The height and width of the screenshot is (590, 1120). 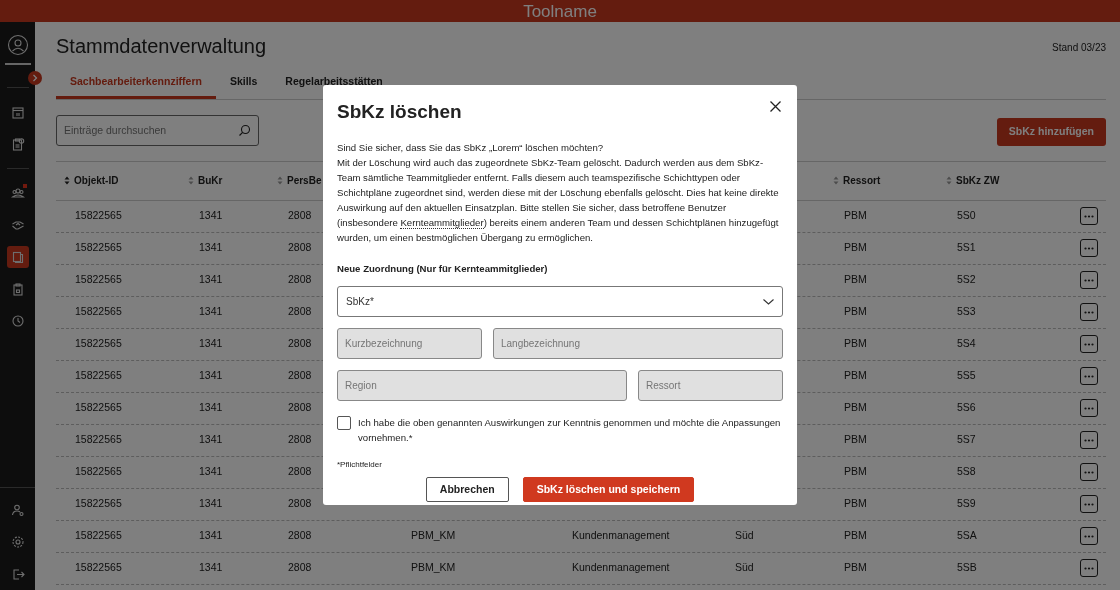 I want to click on save-button: SbKz löschen und speichern, so click(x=608, y=490).